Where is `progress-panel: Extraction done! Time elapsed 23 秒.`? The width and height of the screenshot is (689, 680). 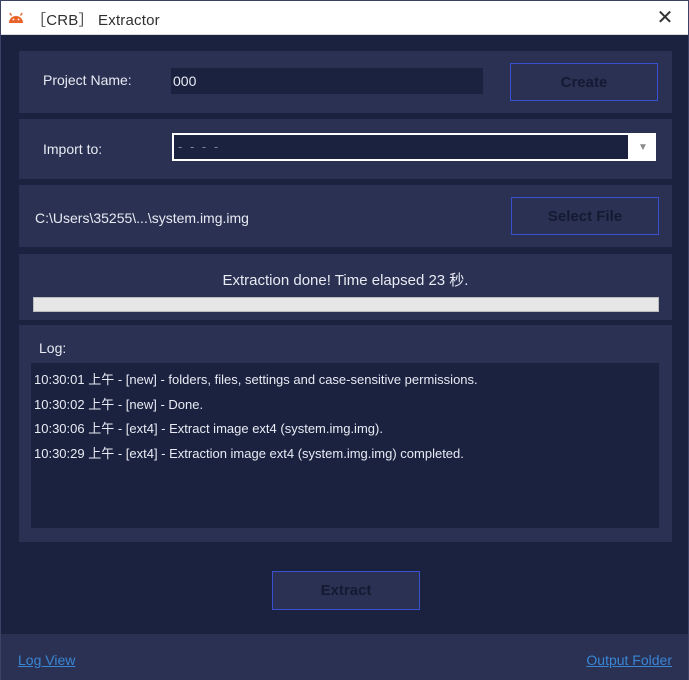 progress-panel: Extraction done! Time elapsed 23 秒. is located at coordinates (345, 287).